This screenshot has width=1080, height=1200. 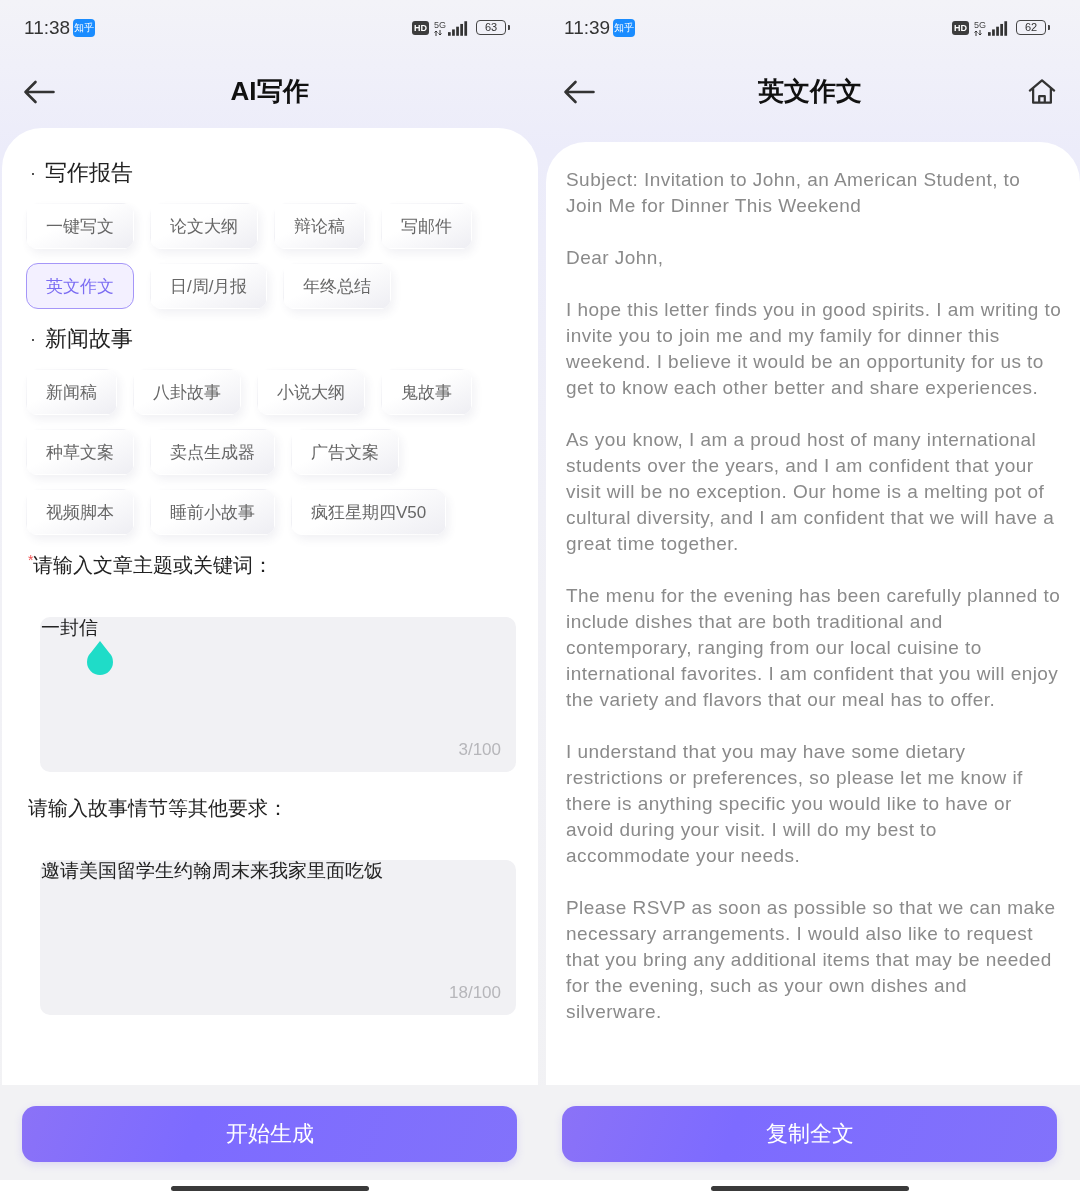 What do you see at coordinates (80, 226) in the screenshot?
I see `category-chip: 一键写文` at bounding box center [80, 226].